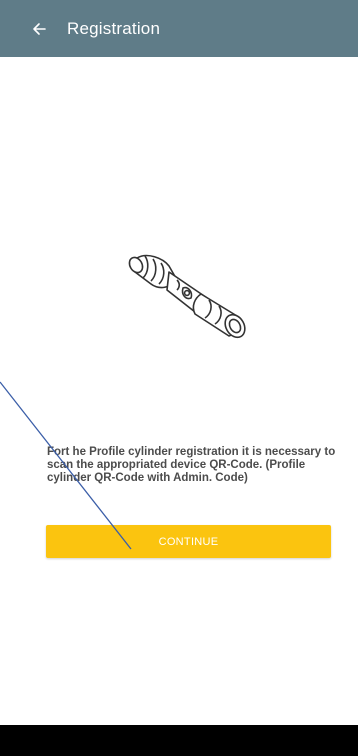 This screenshot has width=358, height=756. What do you see at coordinates (188, 541) in the screenshot?
I see `continue-button: CONTINUE` at bounding box center [188, 541].